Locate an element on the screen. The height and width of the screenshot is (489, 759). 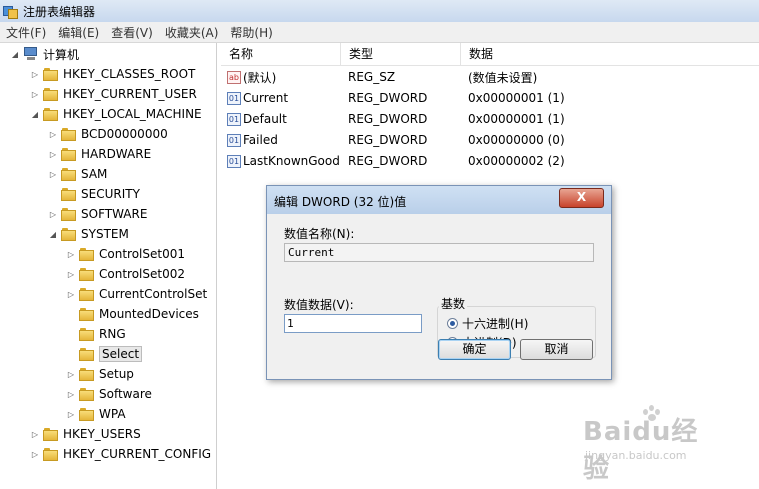
watermark-url: jingyan.baidu.com is located at coordinates (636, 455).